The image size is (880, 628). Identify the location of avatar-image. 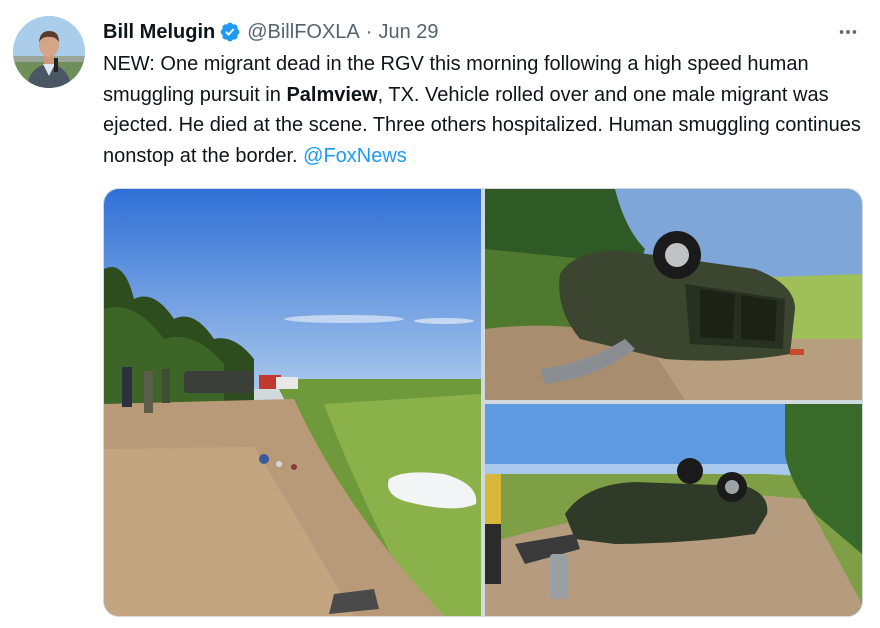
(49, 52).